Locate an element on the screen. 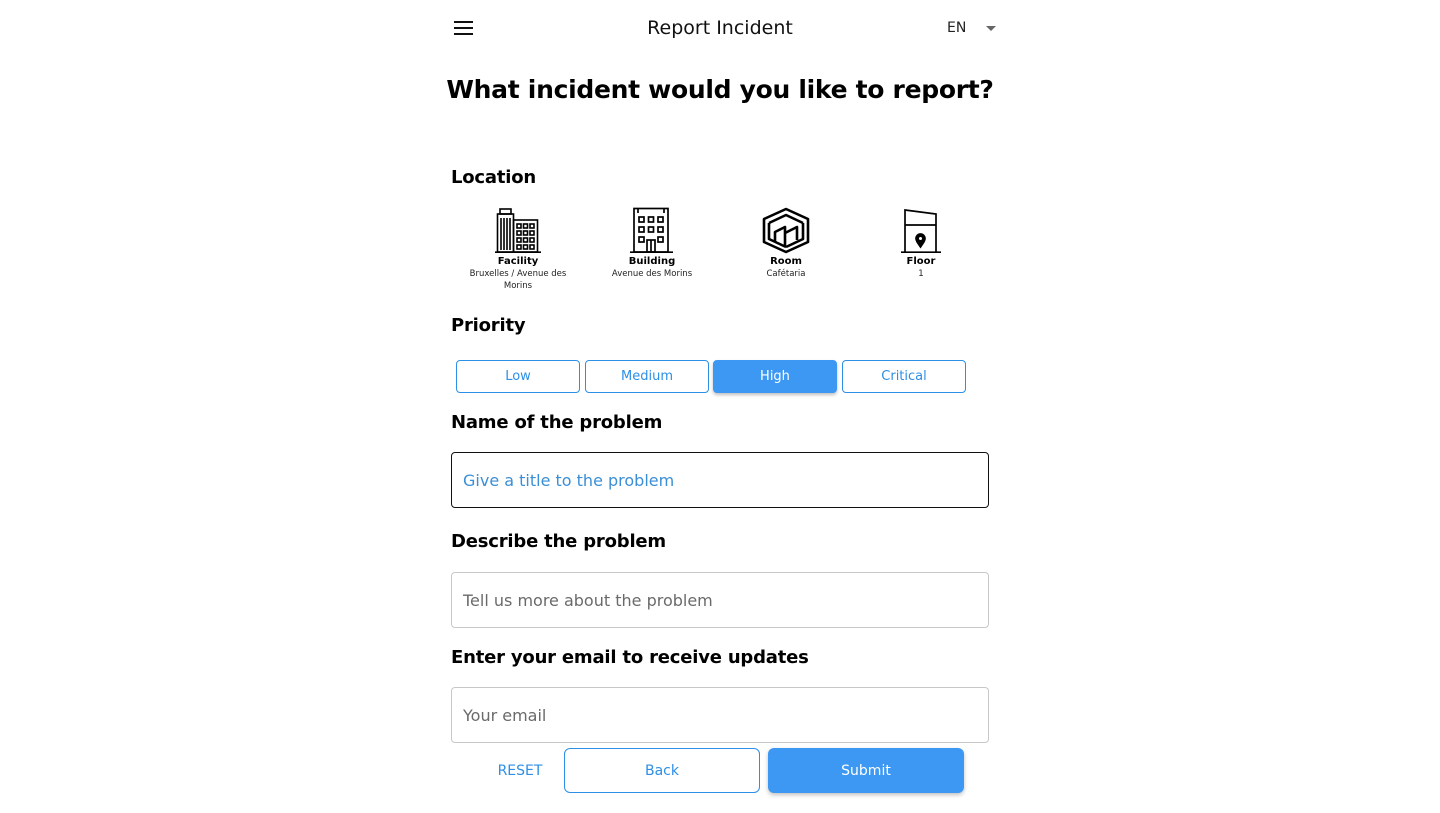  location-label: Building is located at coordinates (652, 261).